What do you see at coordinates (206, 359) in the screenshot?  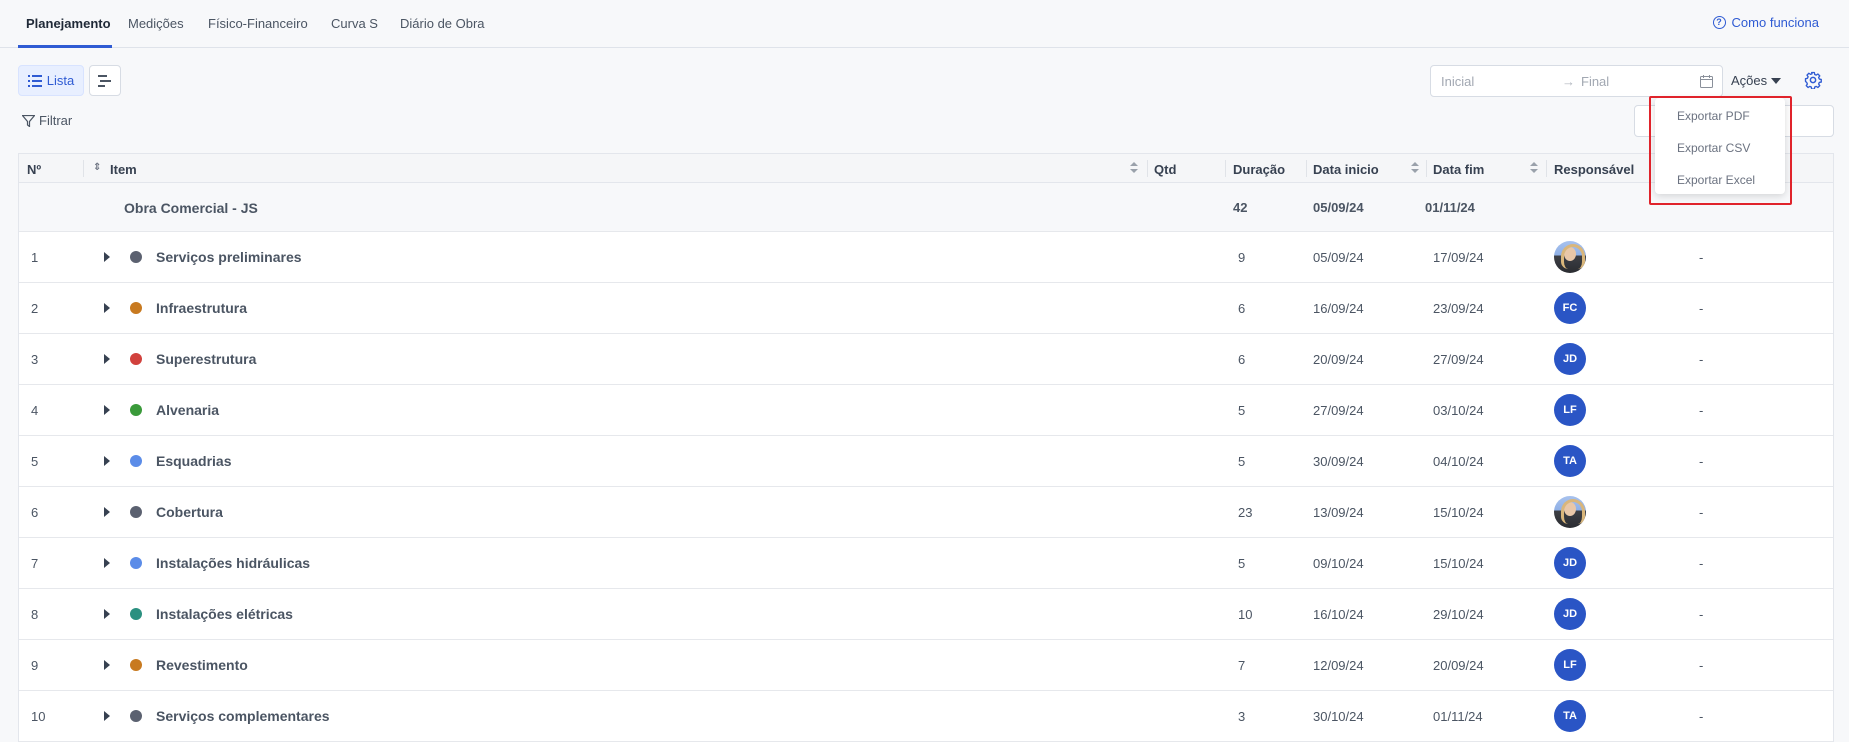 I see `item-name: Superestrutura` at bounding box center [206, 359].